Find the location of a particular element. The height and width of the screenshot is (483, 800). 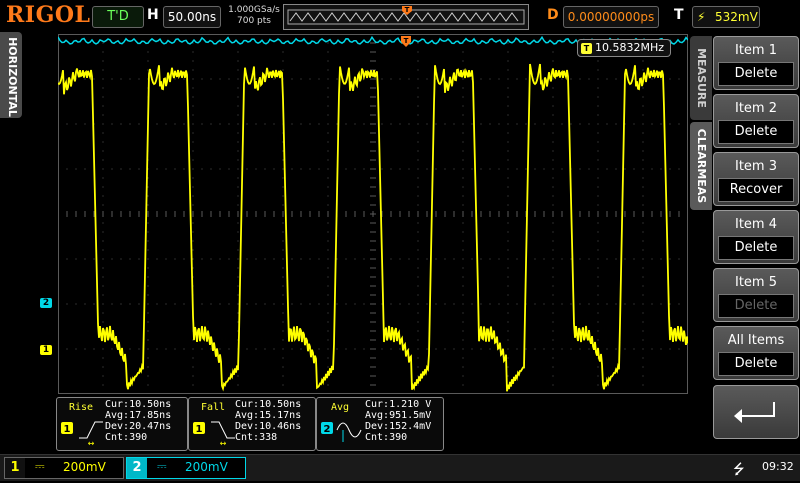

menu-item-4: Item 4 Delete is located at coordinates (756, 237).